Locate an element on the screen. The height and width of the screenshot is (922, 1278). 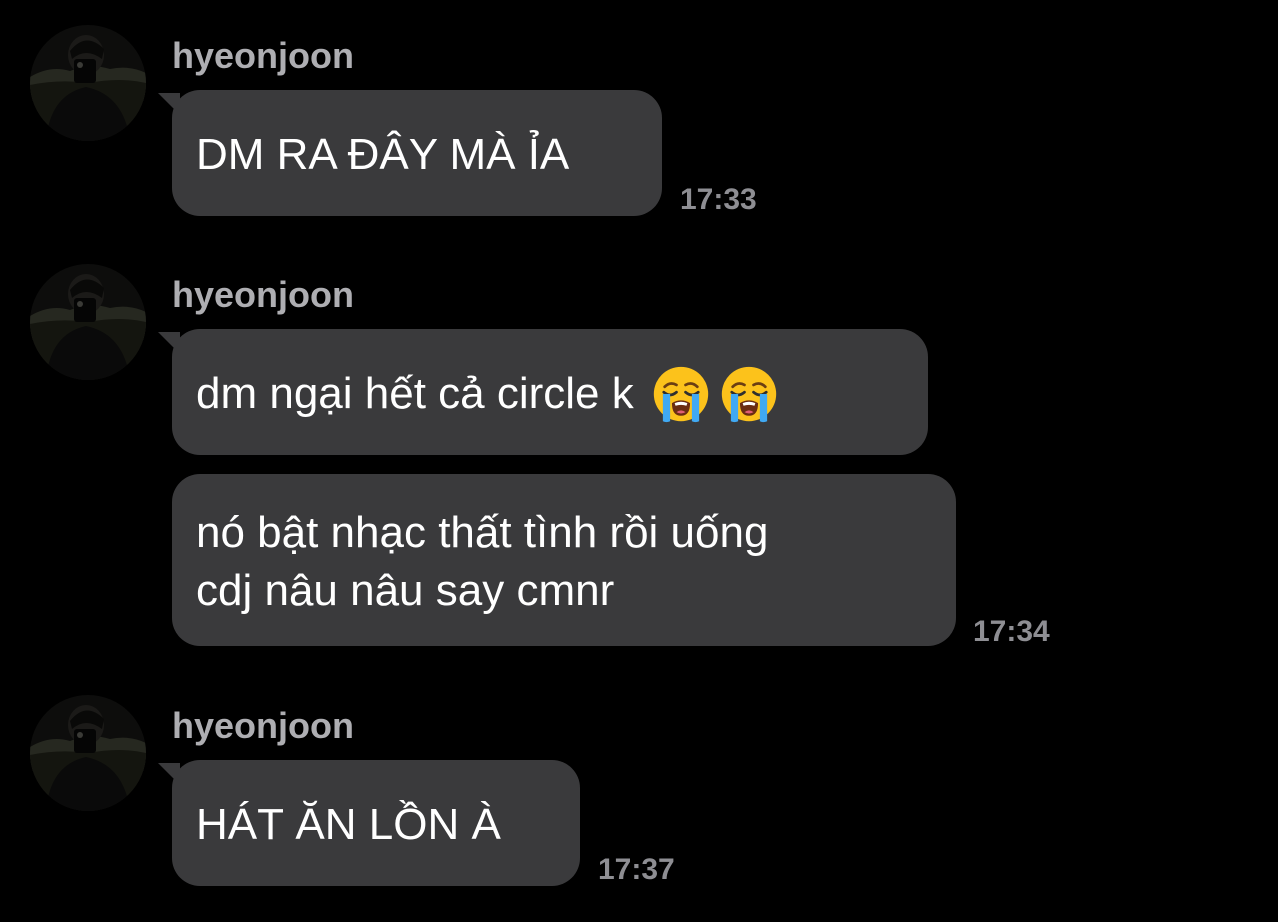
message-bubble: dm ngại hết cả circle k is located at coordinates (550, 392).